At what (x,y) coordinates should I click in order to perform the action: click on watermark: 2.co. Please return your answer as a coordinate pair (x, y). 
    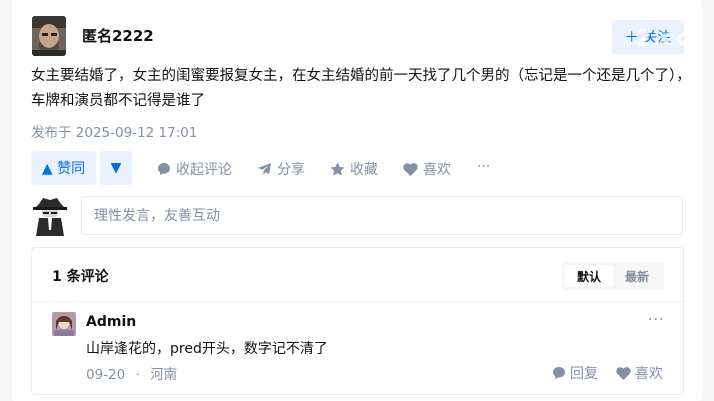
    Looking at the image, I should click on (660, 38).